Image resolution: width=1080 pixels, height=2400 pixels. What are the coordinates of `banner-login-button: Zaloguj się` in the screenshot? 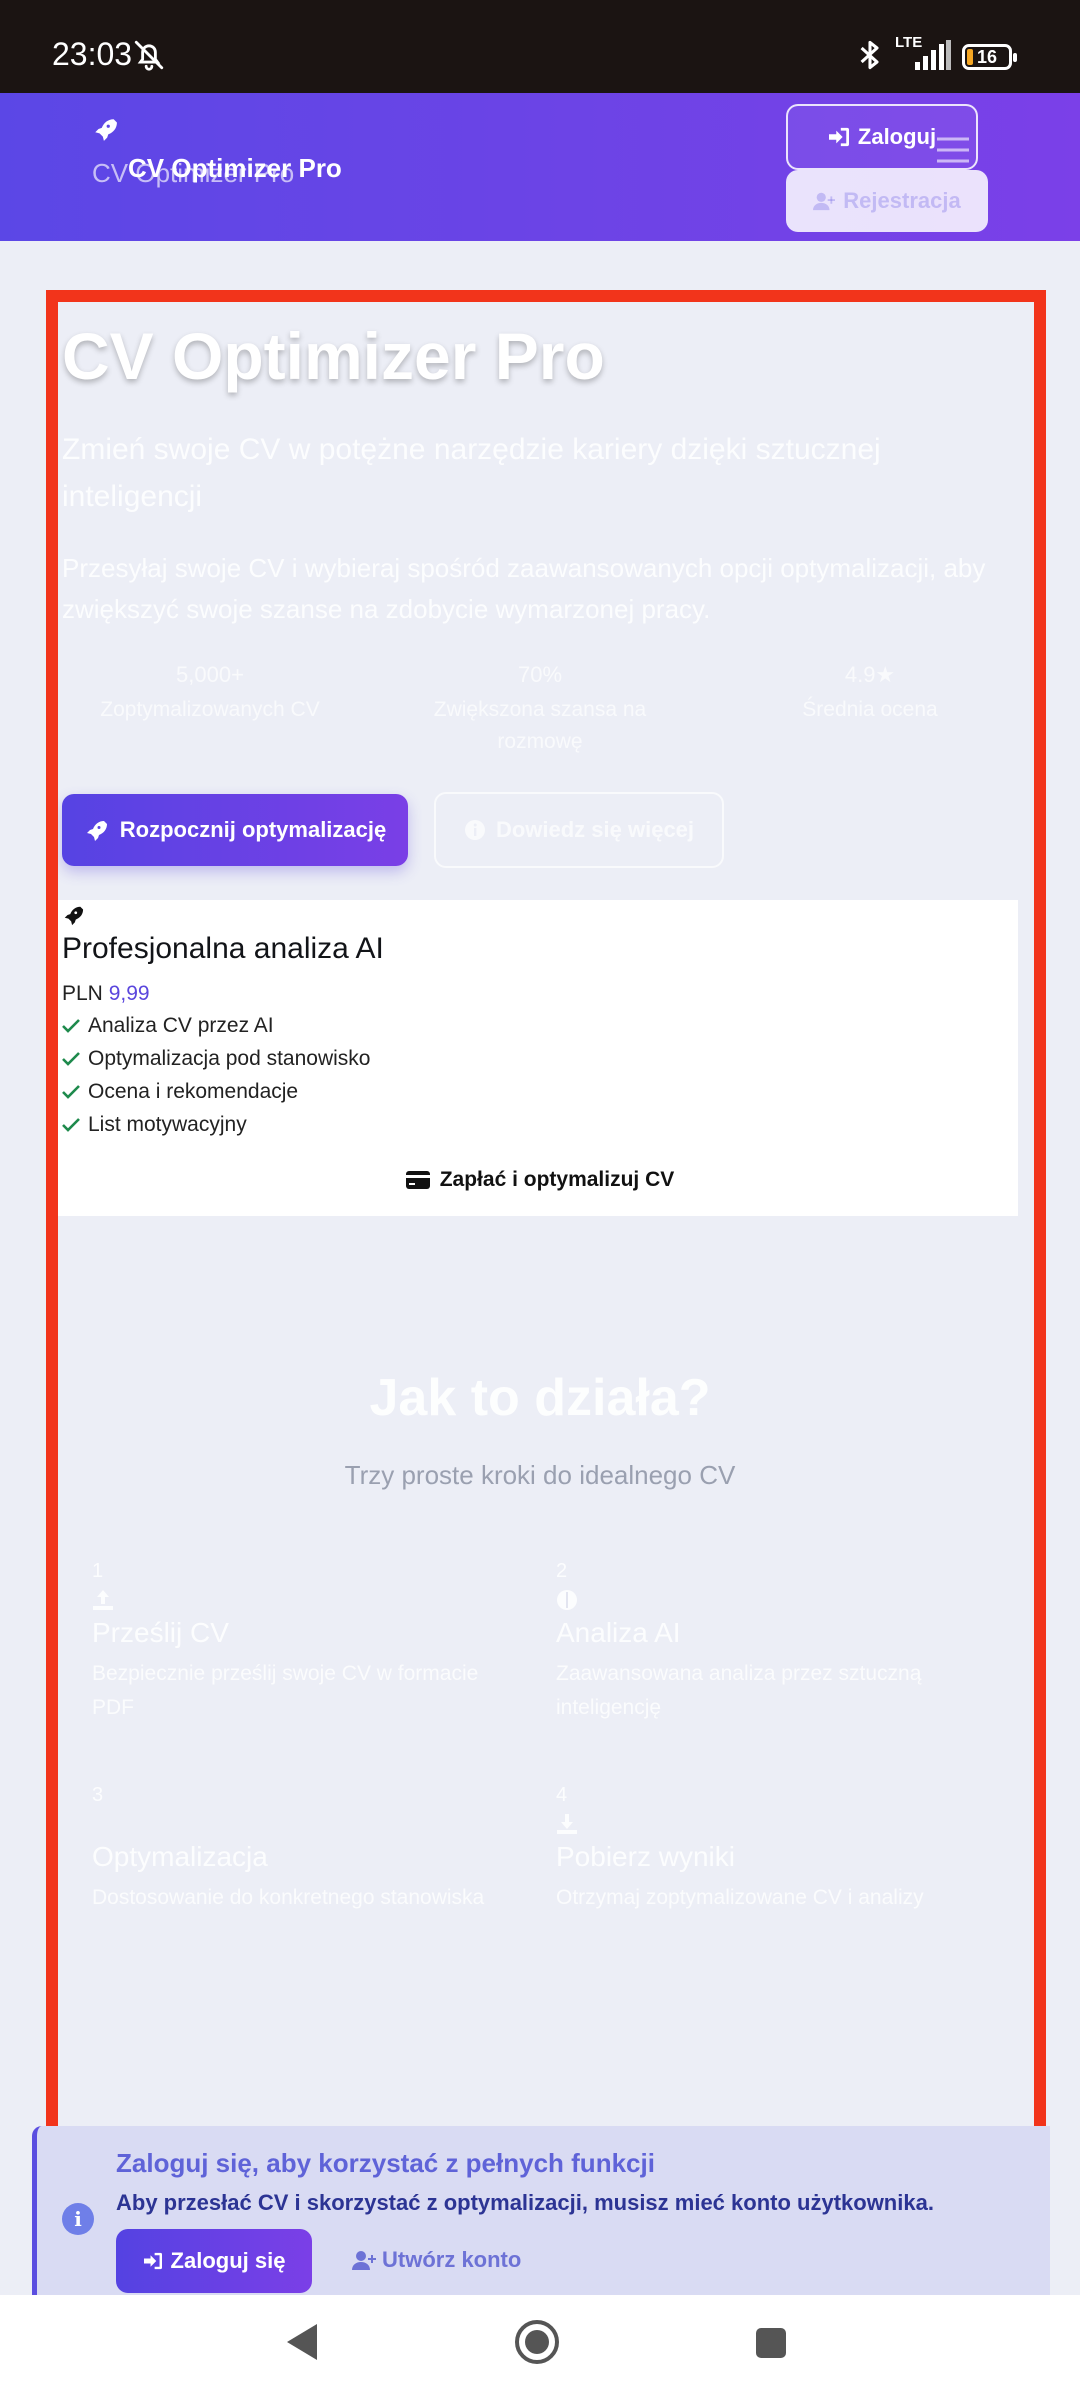 It's located at (214, 2261).